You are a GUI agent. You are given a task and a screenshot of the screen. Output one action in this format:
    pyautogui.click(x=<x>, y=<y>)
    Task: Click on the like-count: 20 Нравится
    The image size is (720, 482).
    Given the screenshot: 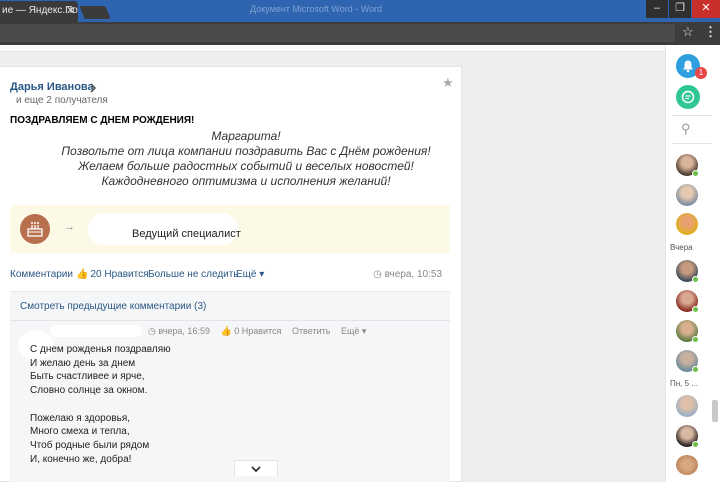 What is the action you would take?
    pyautogui.click(x=119, y=274)
    